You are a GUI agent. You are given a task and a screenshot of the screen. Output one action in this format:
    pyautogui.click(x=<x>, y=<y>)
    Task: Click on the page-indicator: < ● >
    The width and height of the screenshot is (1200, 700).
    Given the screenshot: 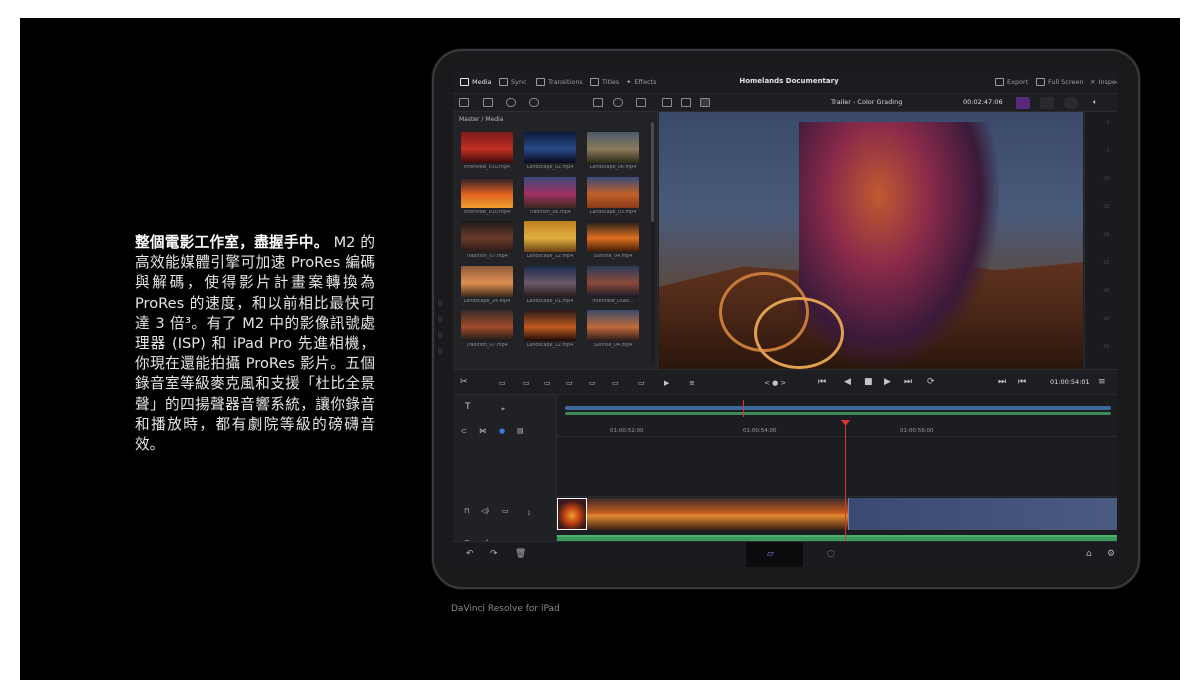 What is the action you would take?
    pyautogui.click(x=775, y=383)
    